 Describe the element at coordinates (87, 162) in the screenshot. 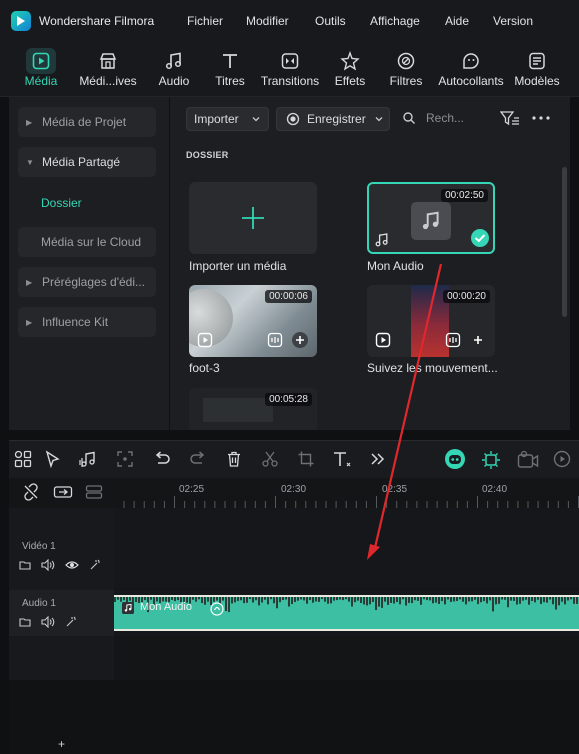

I see `sidebar-item-media-partage: ▼ Média Partagé` at that location.